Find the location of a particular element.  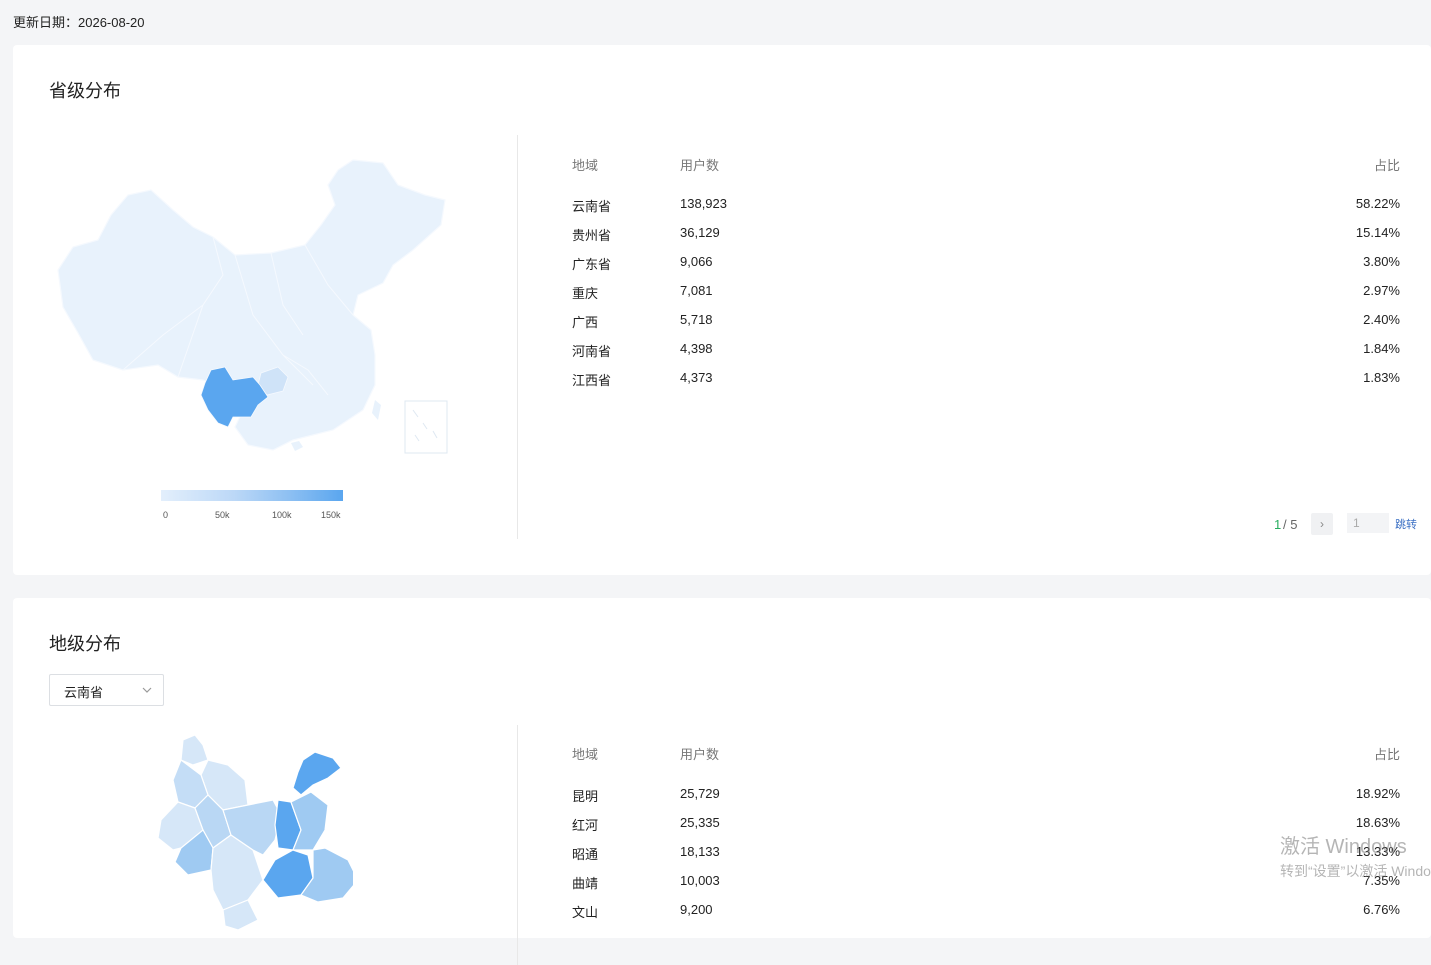

table-row: 昆明 25,729 18.92% is located at coordinates (986, 800).